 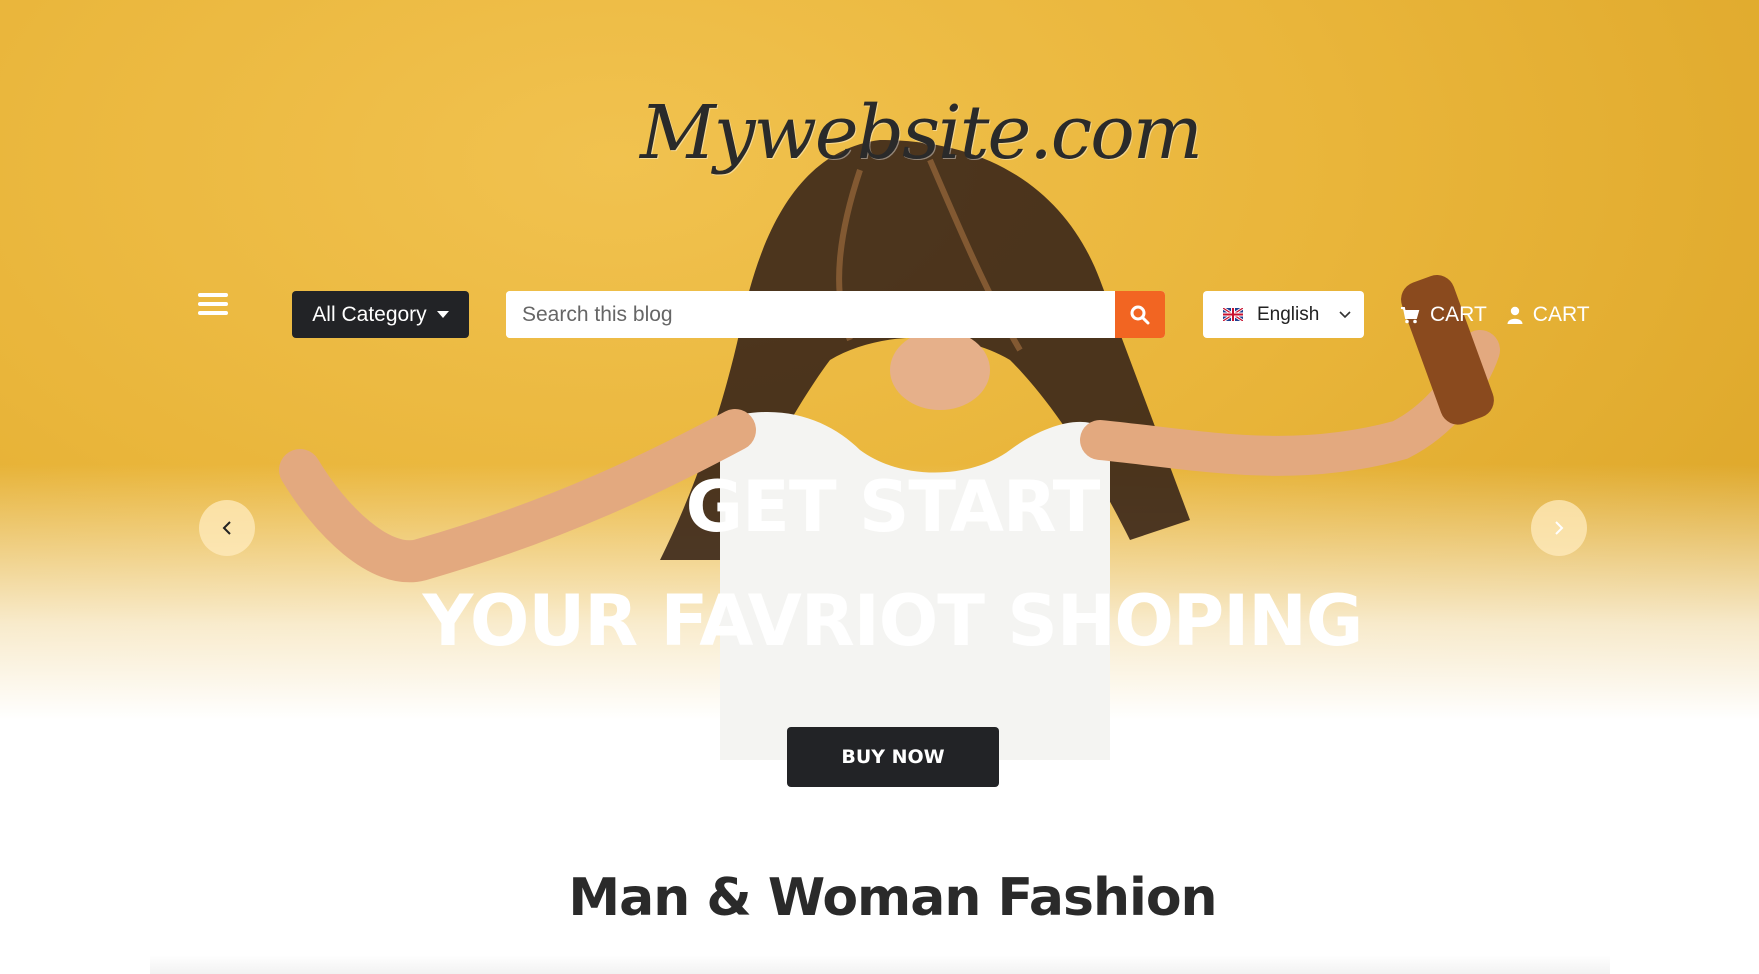 I want to click on hamburger-menu-icon, so click(x=213, y=306).